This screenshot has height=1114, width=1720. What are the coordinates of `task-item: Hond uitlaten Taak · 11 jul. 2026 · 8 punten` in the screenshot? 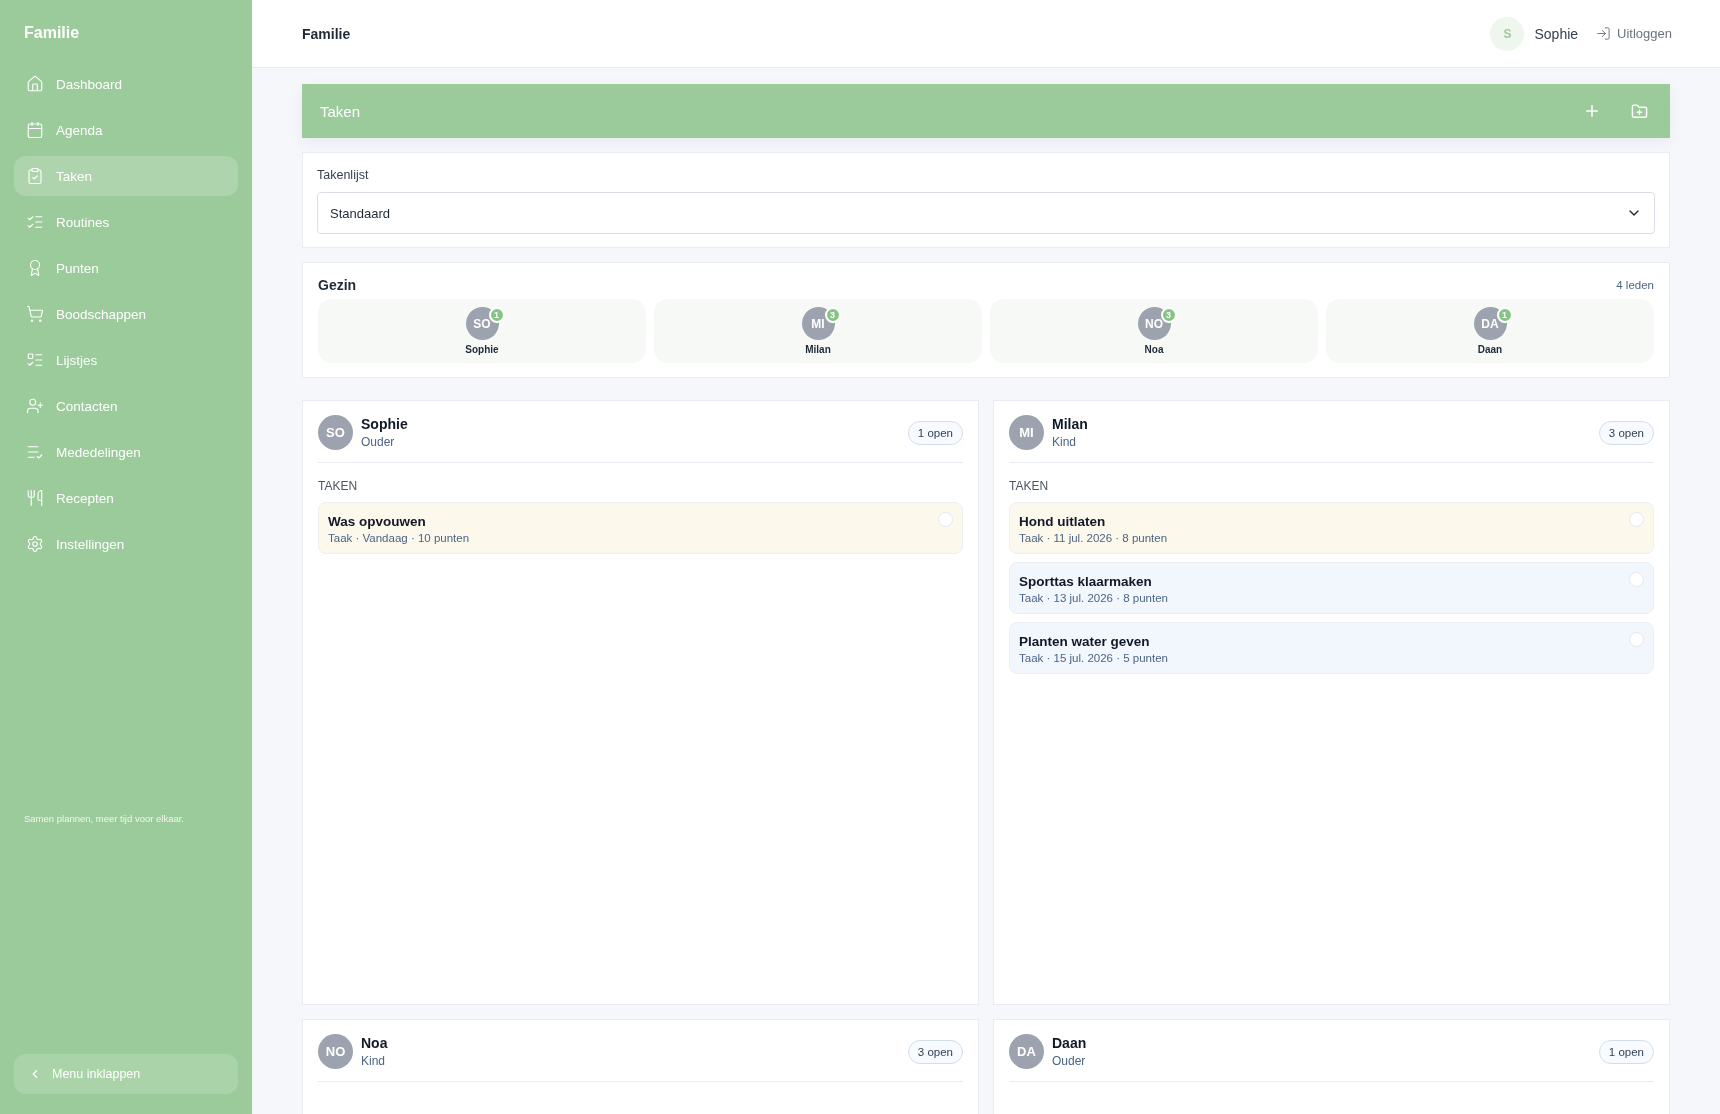 It's located at (1331, 528).